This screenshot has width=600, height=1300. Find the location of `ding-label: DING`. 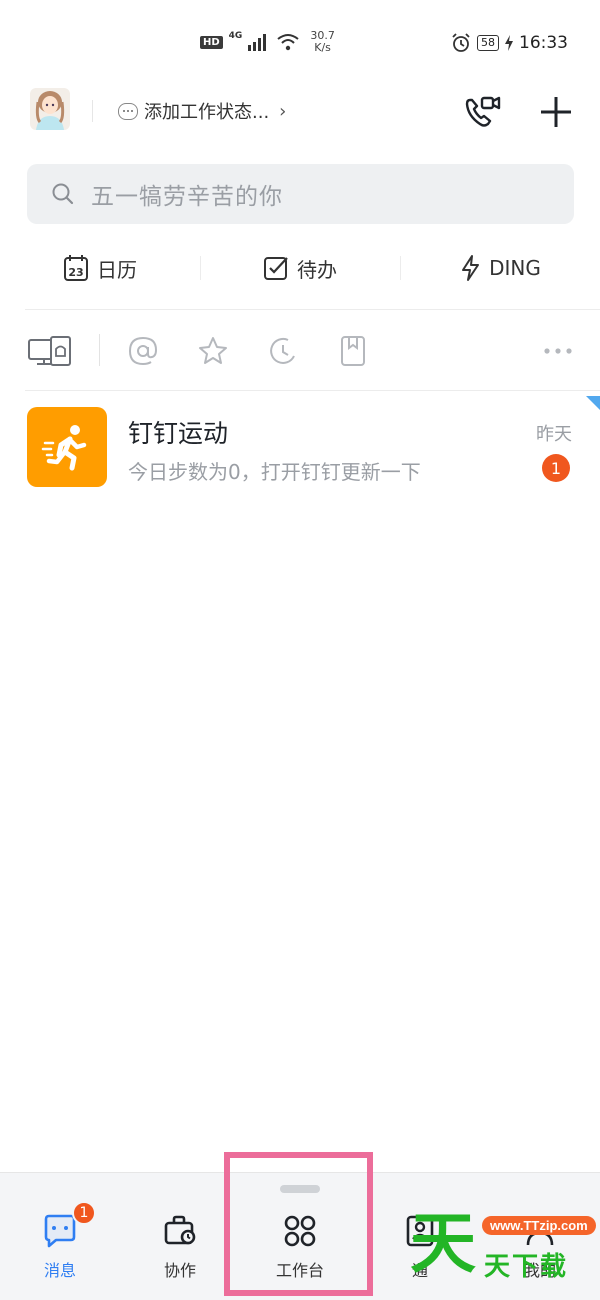

ding-label: DING is located at coordinates (515, 268).